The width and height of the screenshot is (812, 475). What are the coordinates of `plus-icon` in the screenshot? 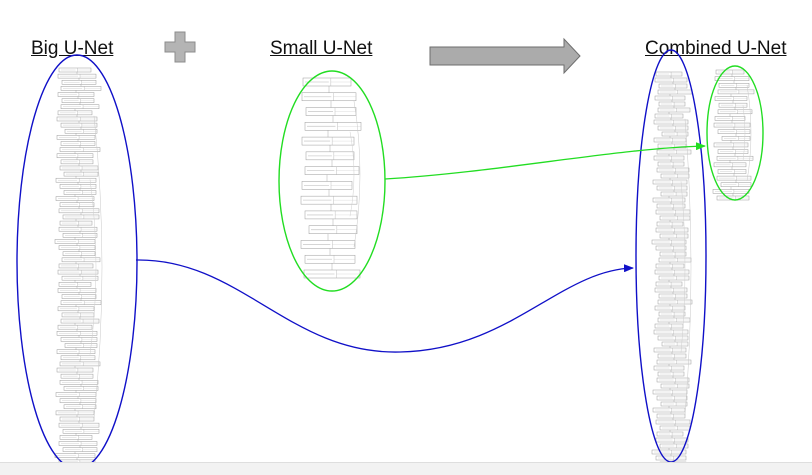 It's located at (180, 47).